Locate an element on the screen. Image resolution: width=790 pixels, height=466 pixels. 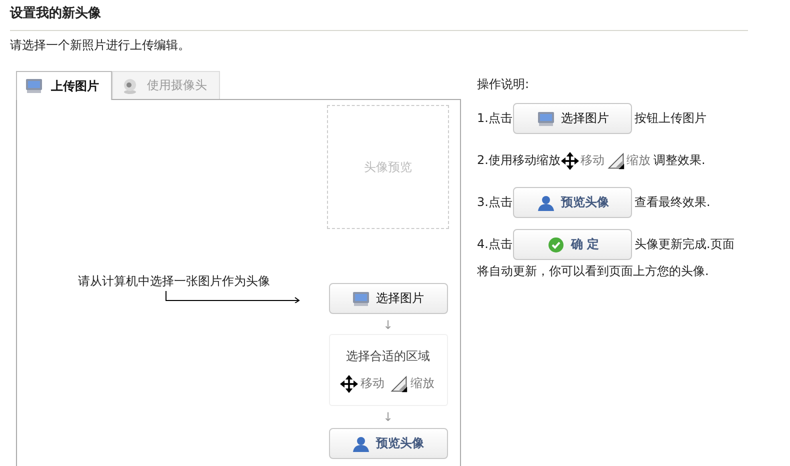
tab: 上传图片 is located at coordinates (64, 85).